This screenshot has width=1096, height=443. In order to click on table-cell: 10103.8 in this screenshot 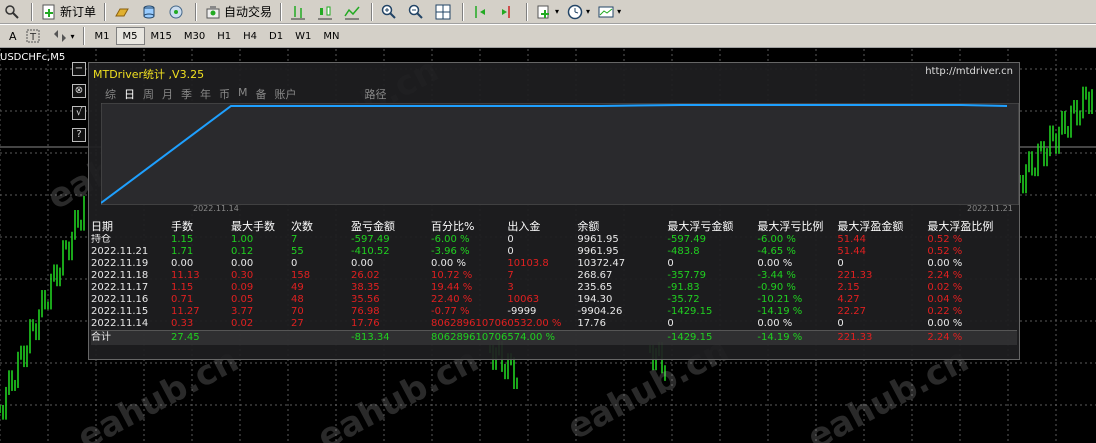, I will do `click(528, 263)`.